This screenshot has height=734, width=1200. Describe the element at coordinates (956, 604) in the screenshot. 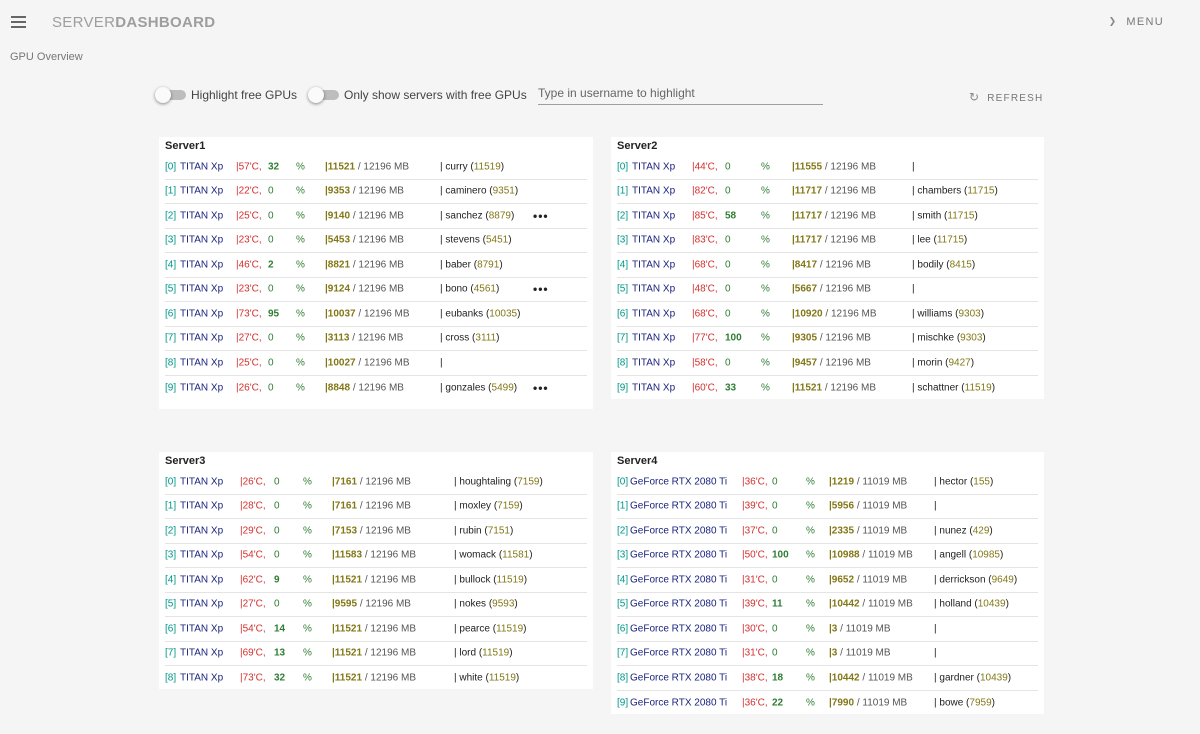

I see `gpu-user-name: | holland (` at that location.